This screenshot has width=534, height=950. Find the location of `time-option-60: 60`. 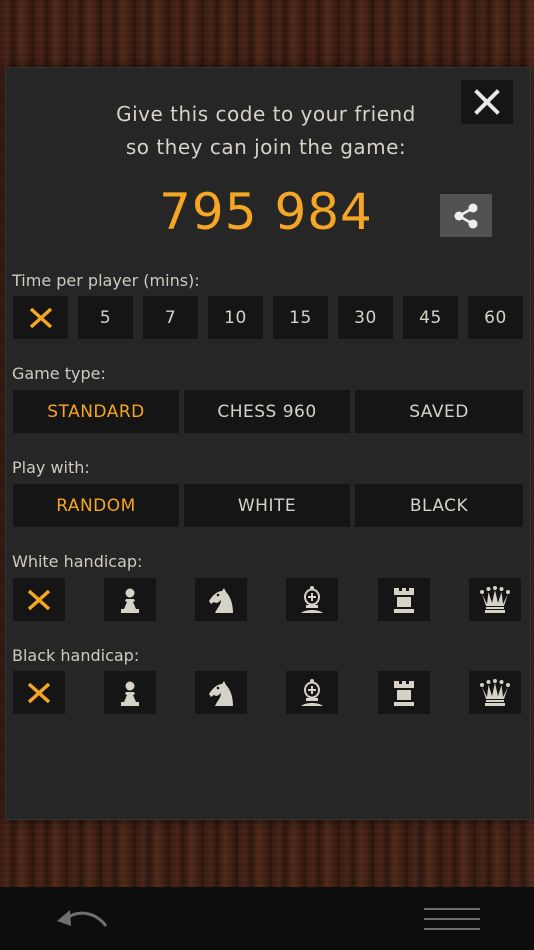

time-option-60: 60 is located at coordinates (495, 317).